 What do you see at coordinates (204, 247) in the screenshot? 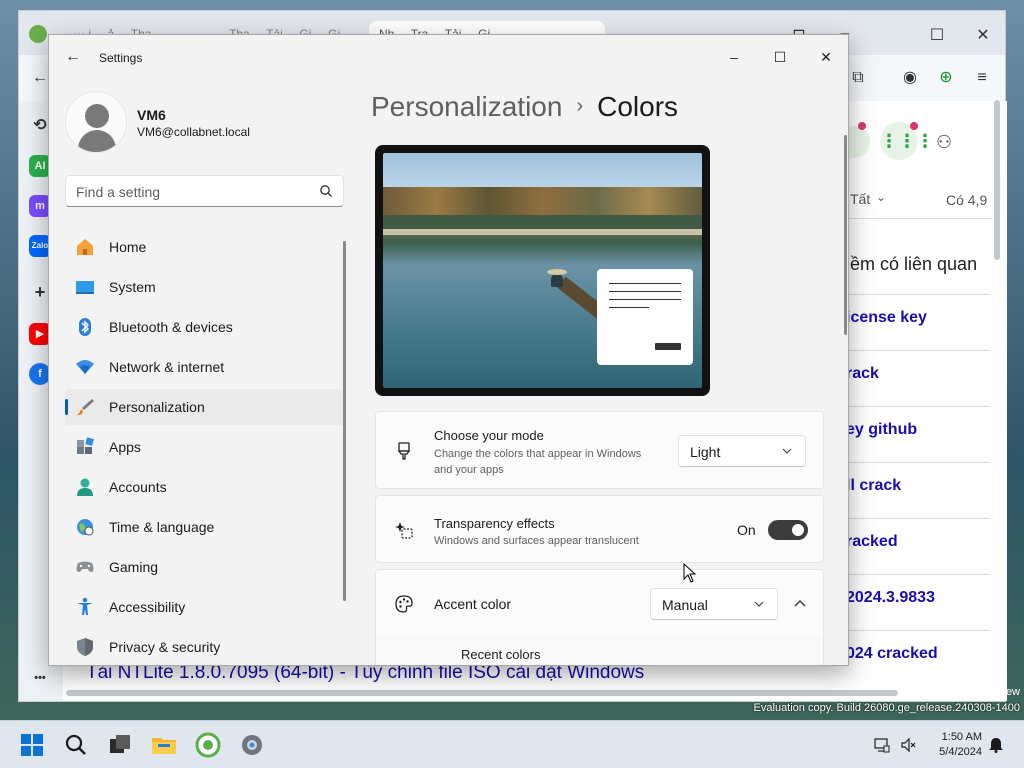
I see `nav-item-home: Home` at bounding box center [204, 247].